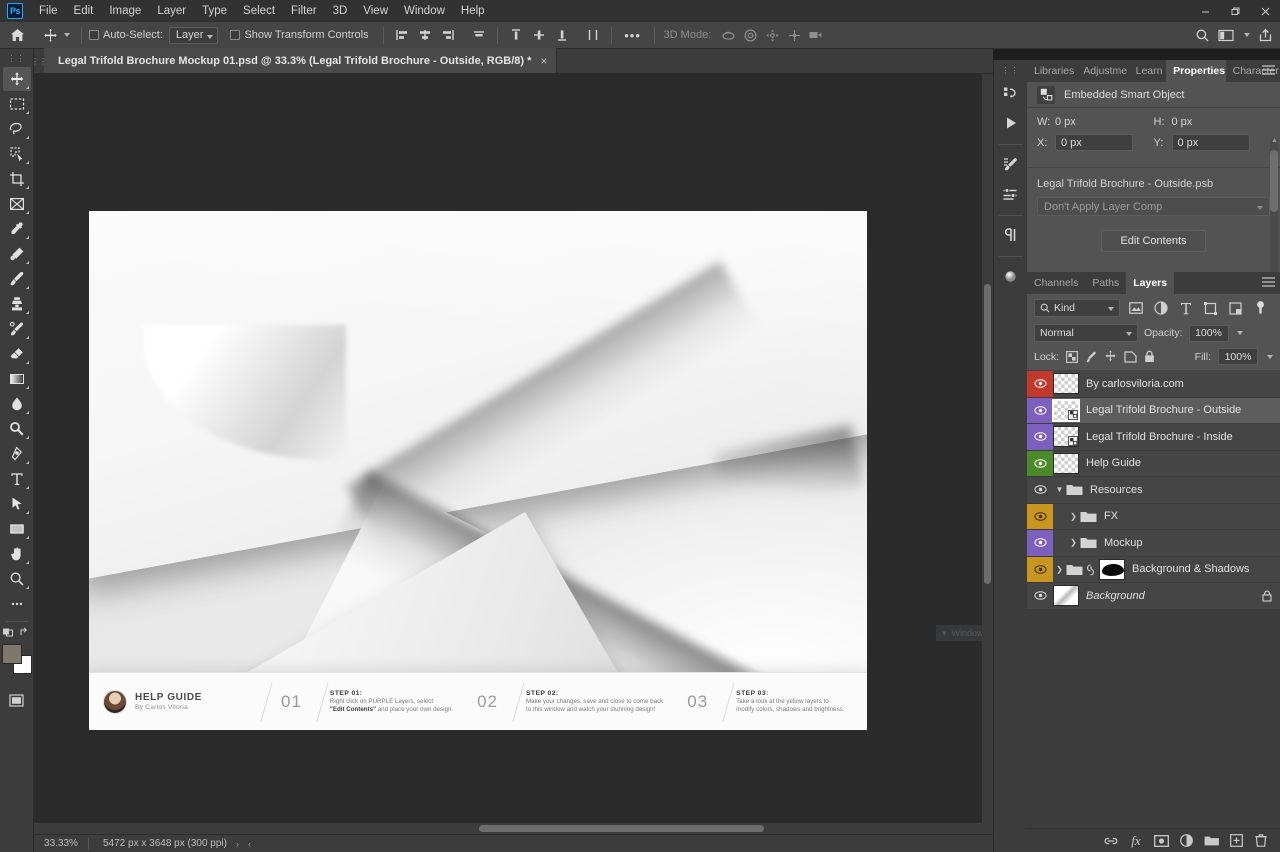  What do you see at coordinates (56, 35) in the screenshot?
I see `active-tool-preset` at bounding box center [56, 35].